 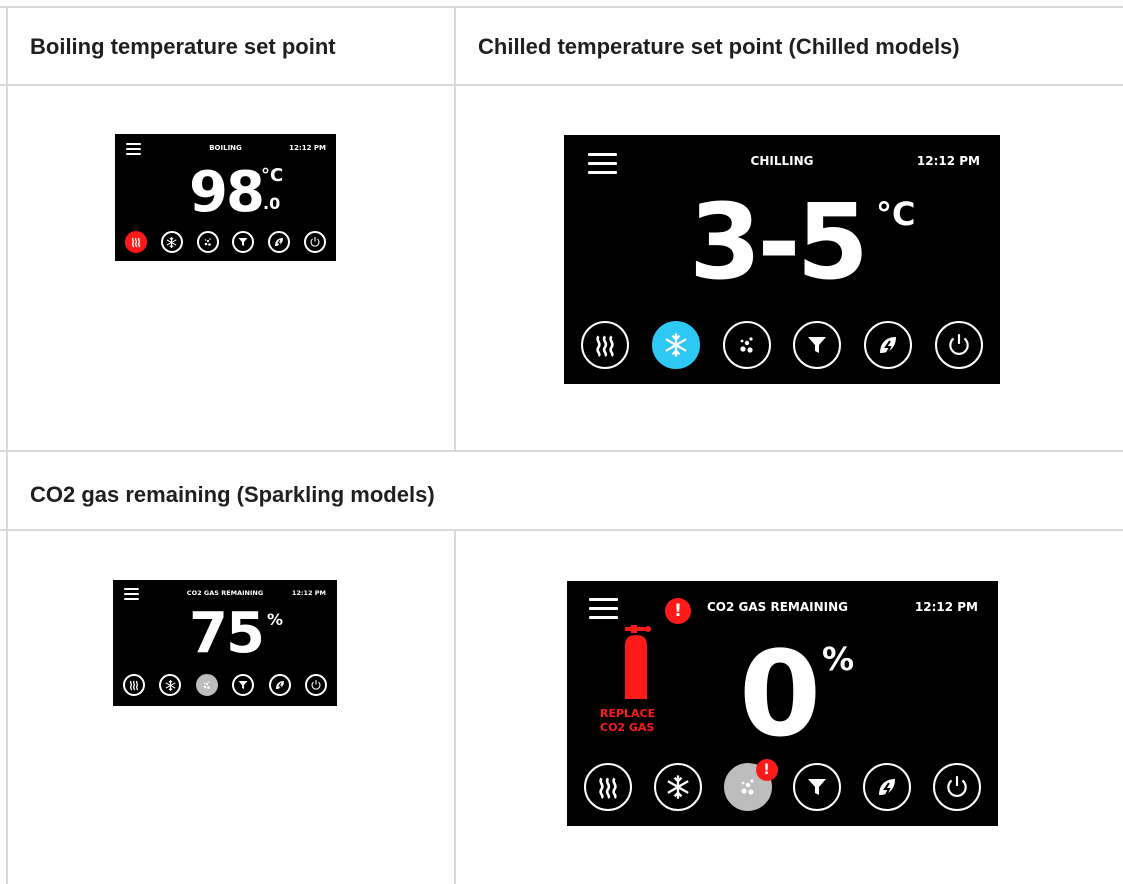 I want to click on boiling-screen: BOILING 12:12 PM 98 °C .0, so click(x=225, y=197).